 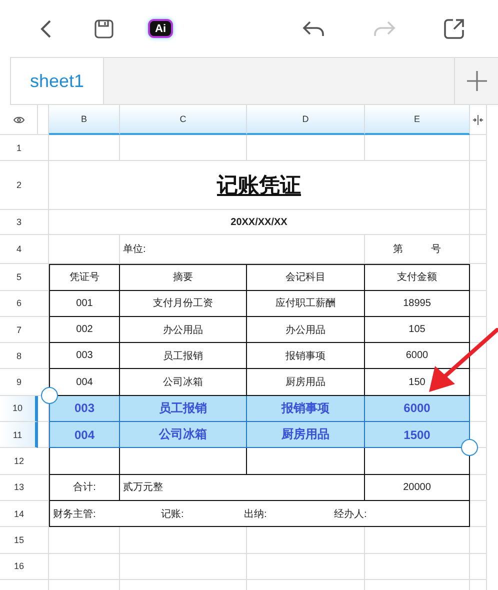 What do you see at coordinates (256, 514) in the screenshot?
I see `signature-label: 出纳:` at bounding box center [256, 514].